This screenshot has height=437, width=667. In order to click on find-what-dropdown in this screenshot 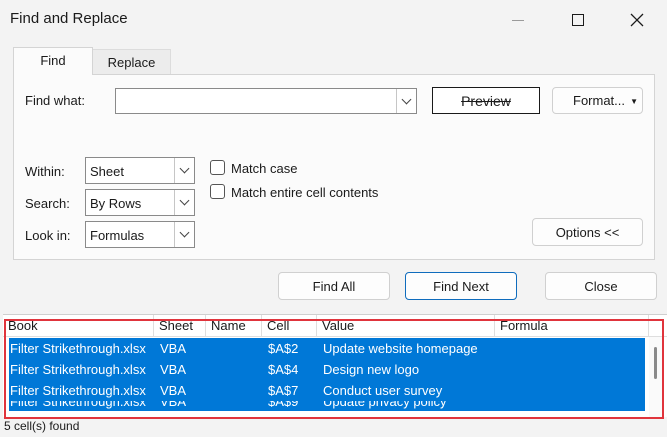, I will do `click(406, 101)`.